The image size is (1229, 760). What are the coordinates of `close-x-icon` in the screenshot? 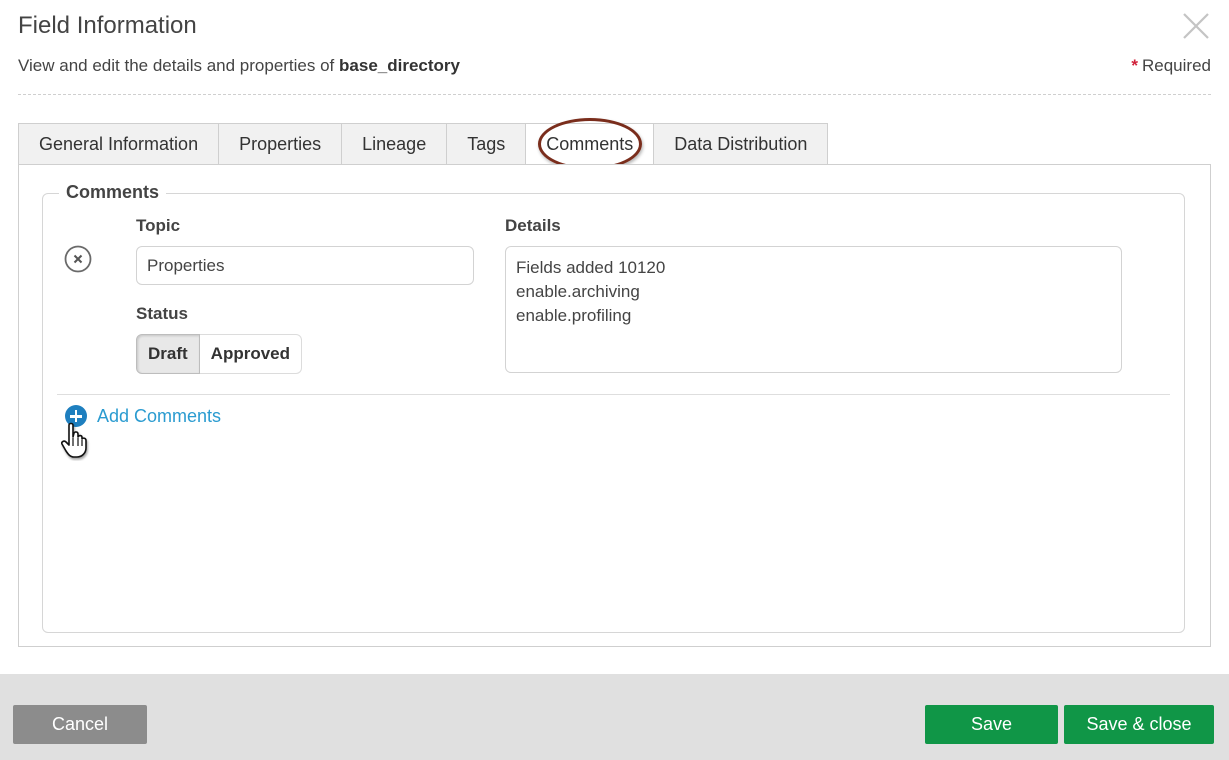 It's located at (1196, 26).